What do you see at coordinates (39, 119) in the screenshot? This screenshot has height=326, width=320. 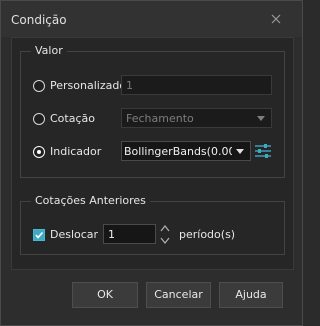 I see `radio-cotacao` at bounding box center [39, 119].